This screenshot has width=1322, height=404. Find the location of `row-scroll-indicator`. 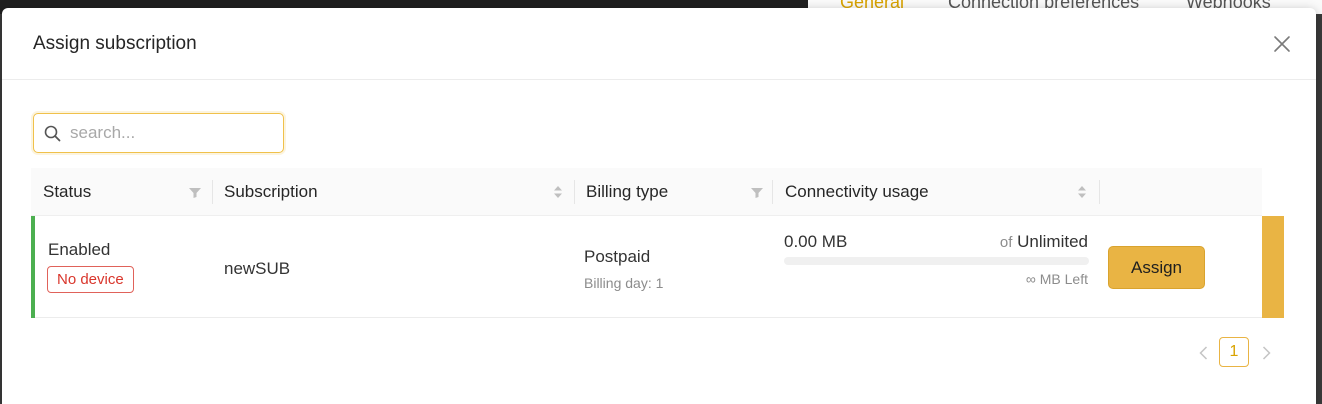

row-scroll-indicator is located at coordinates (1273, 267).